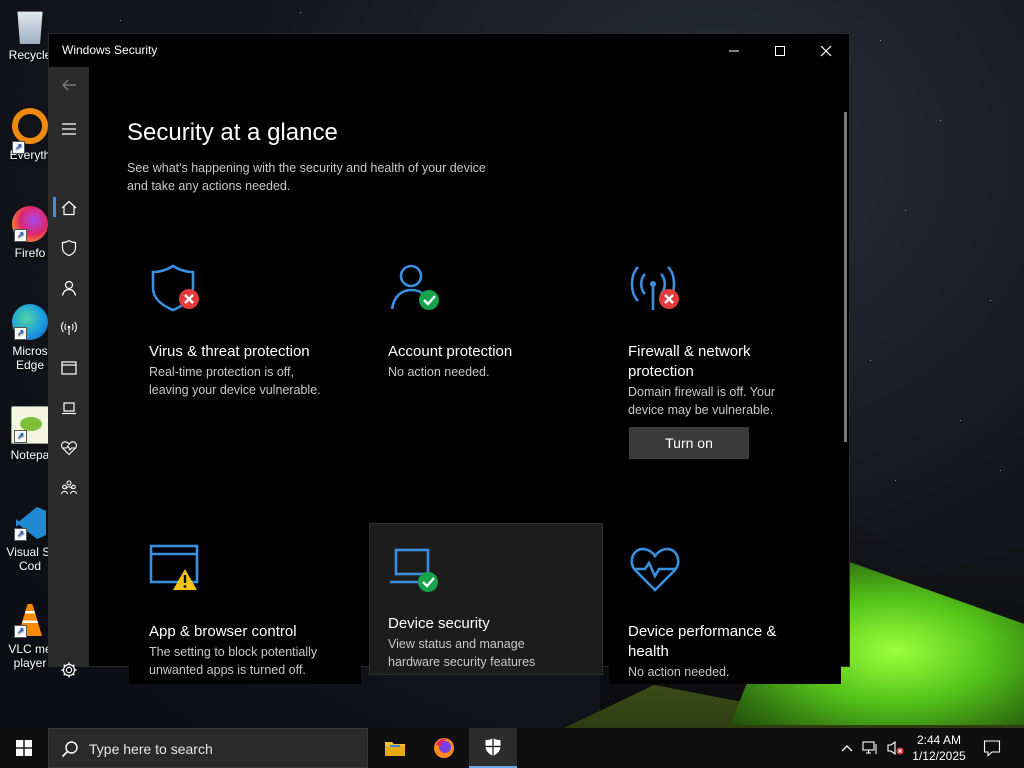 This screenshot has width=1024, height=768. I want to click on card-title-text: health, so click(648, 651).